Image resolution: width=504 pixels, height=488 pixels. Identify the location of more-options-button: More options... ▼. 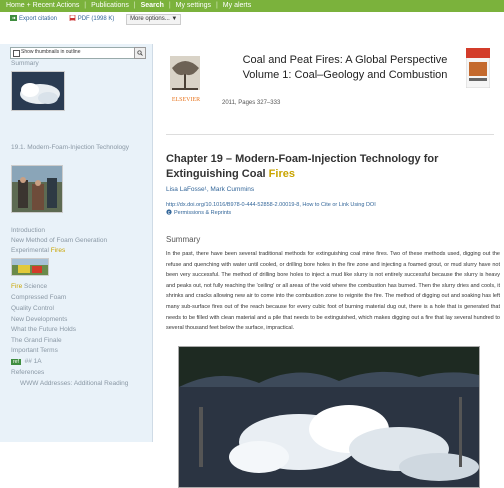
(154, 19).